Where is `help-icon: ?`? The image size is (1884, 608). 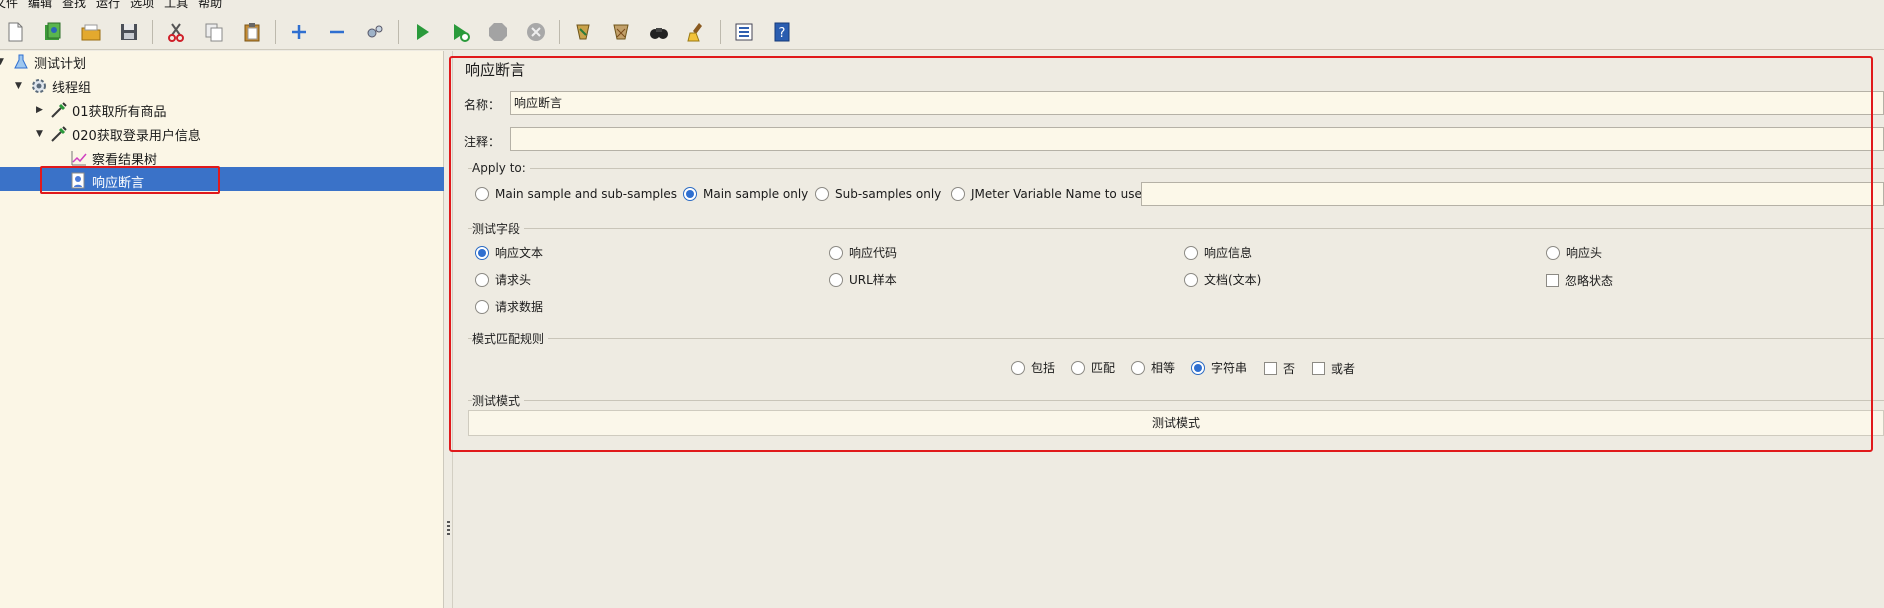
help-icon: ? is located at coordinates (782, 32).